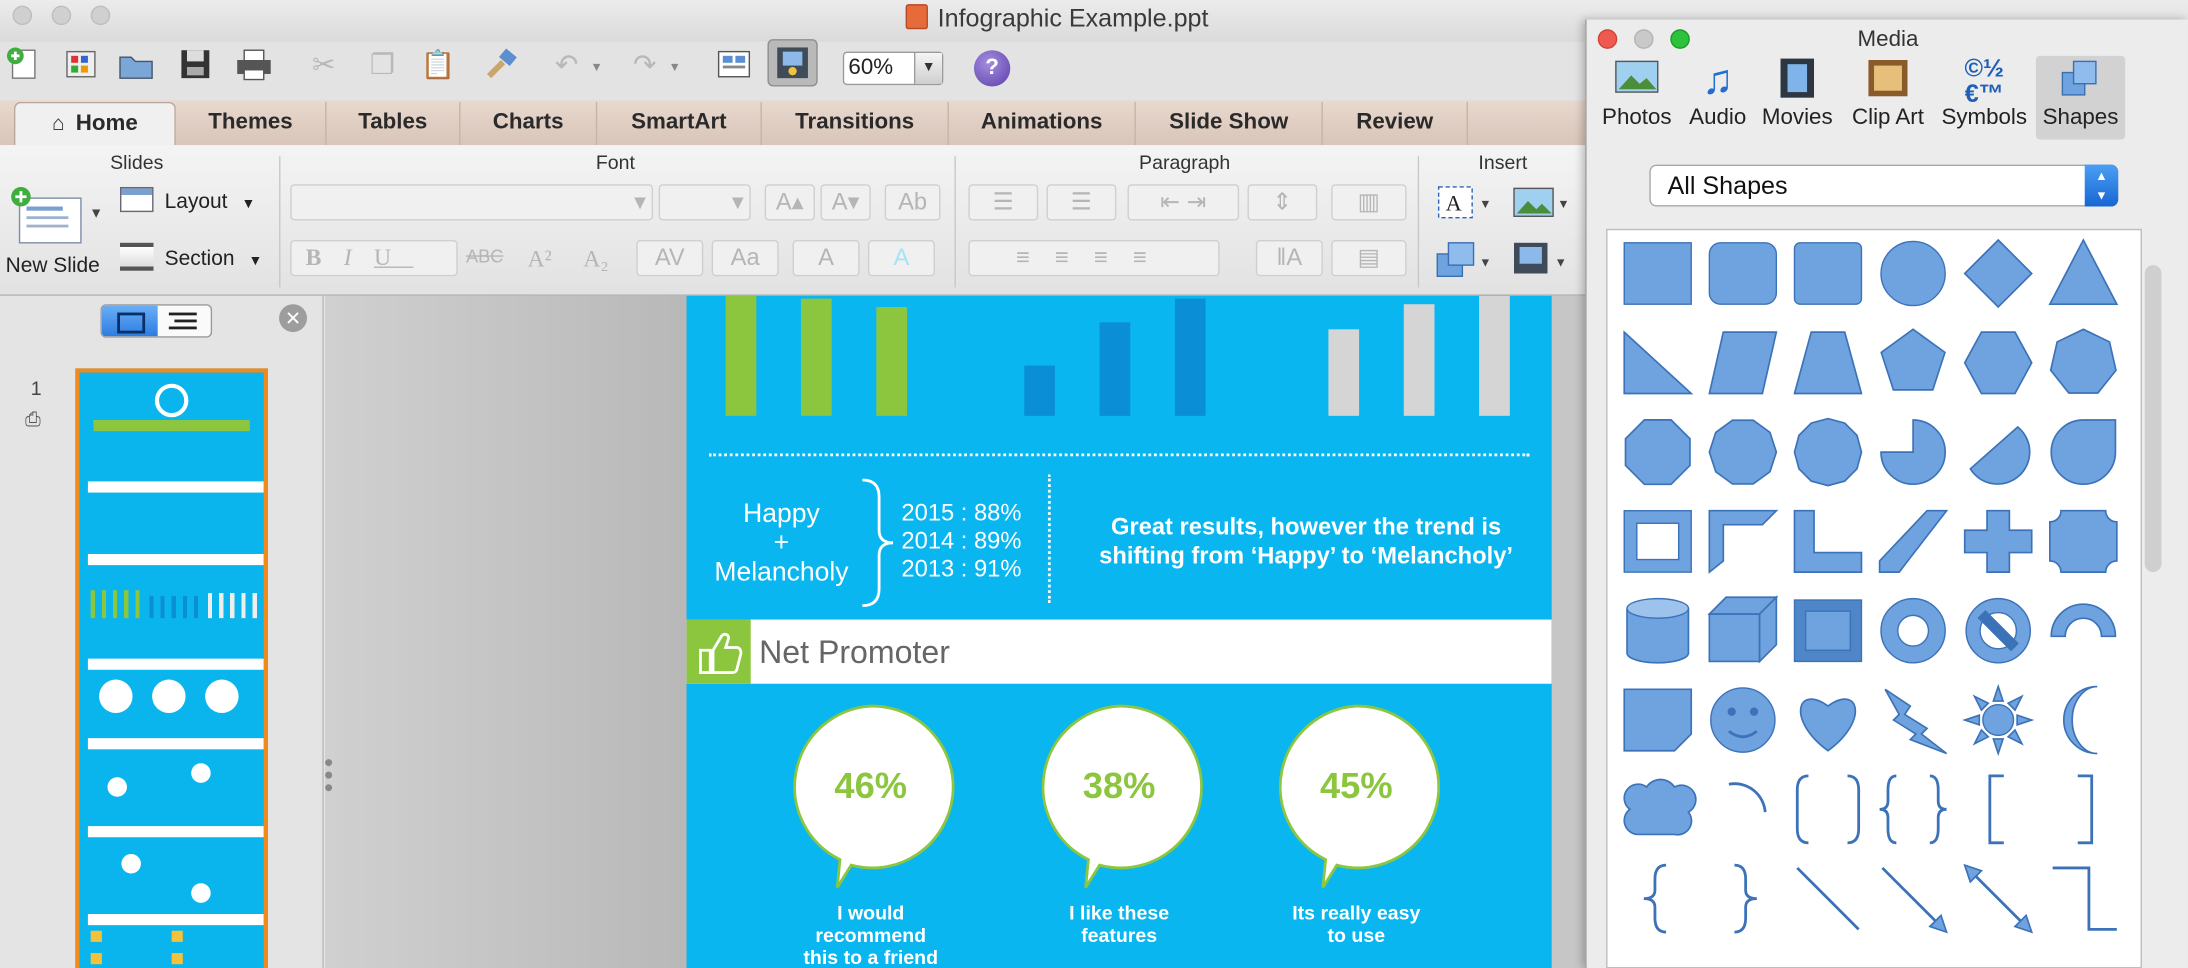  Describe the element at coordinates (382, 64) in the screenshot. I see `copy-icon: ❐` at that location.